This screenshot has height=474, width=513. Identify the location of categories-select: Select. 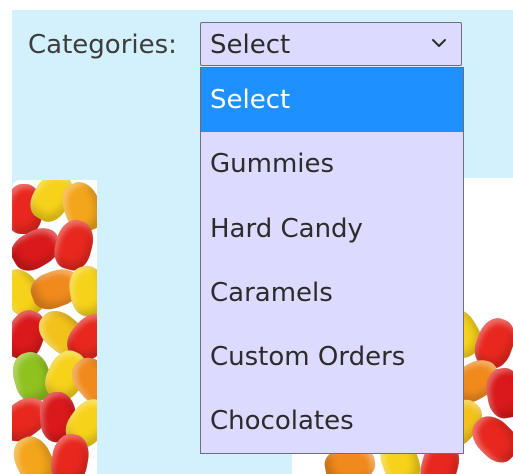
(331, 44).